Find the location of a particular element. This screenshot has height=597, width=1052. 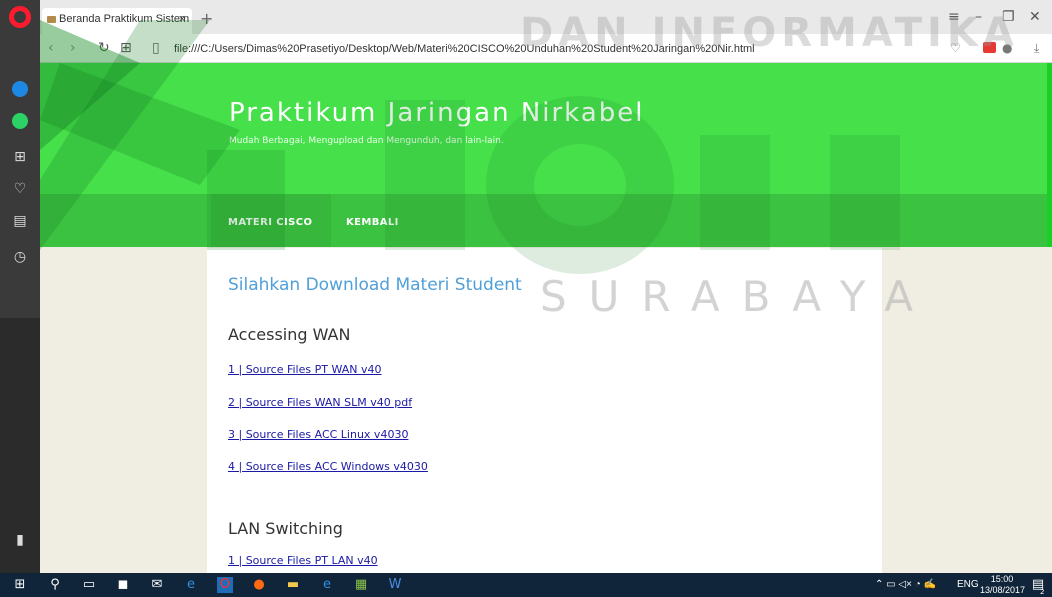

file-explorer-icon: ▬ is located at coordinates (293, 585).